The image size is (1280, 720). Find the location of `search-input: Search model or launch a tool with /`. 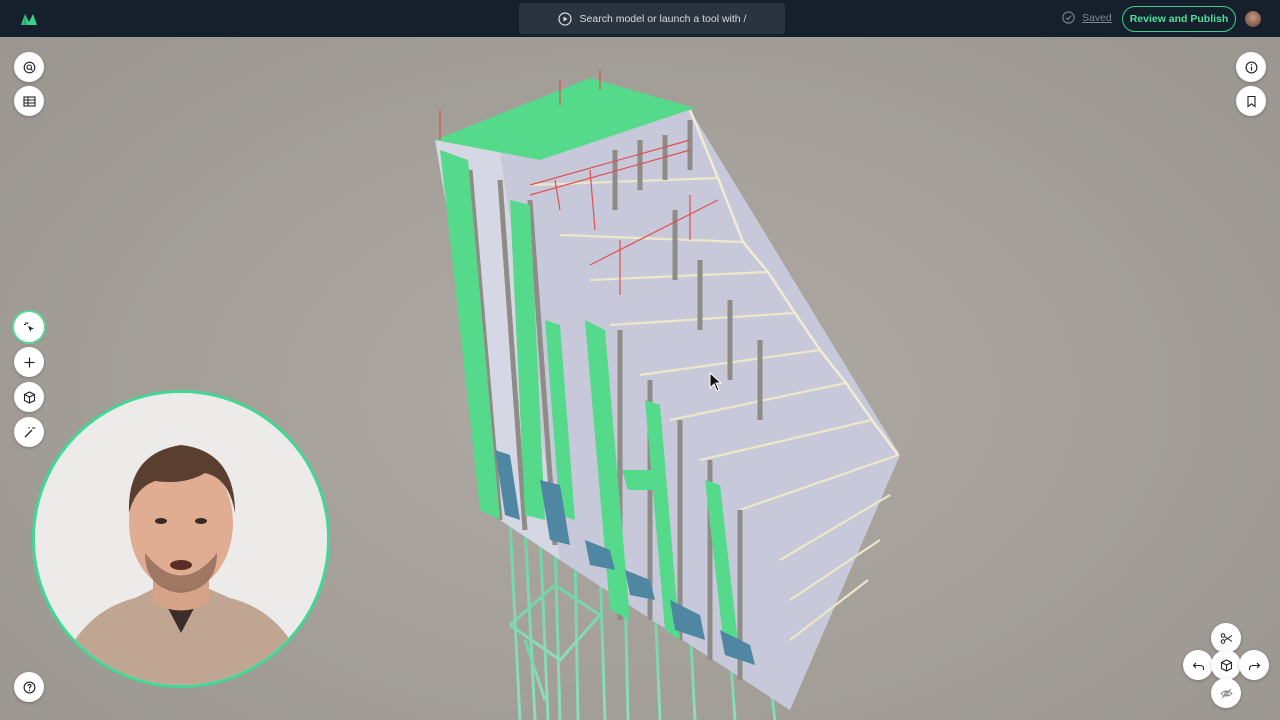

search-input: Search model or launch a tool with / is located at coordinates (652, 18).